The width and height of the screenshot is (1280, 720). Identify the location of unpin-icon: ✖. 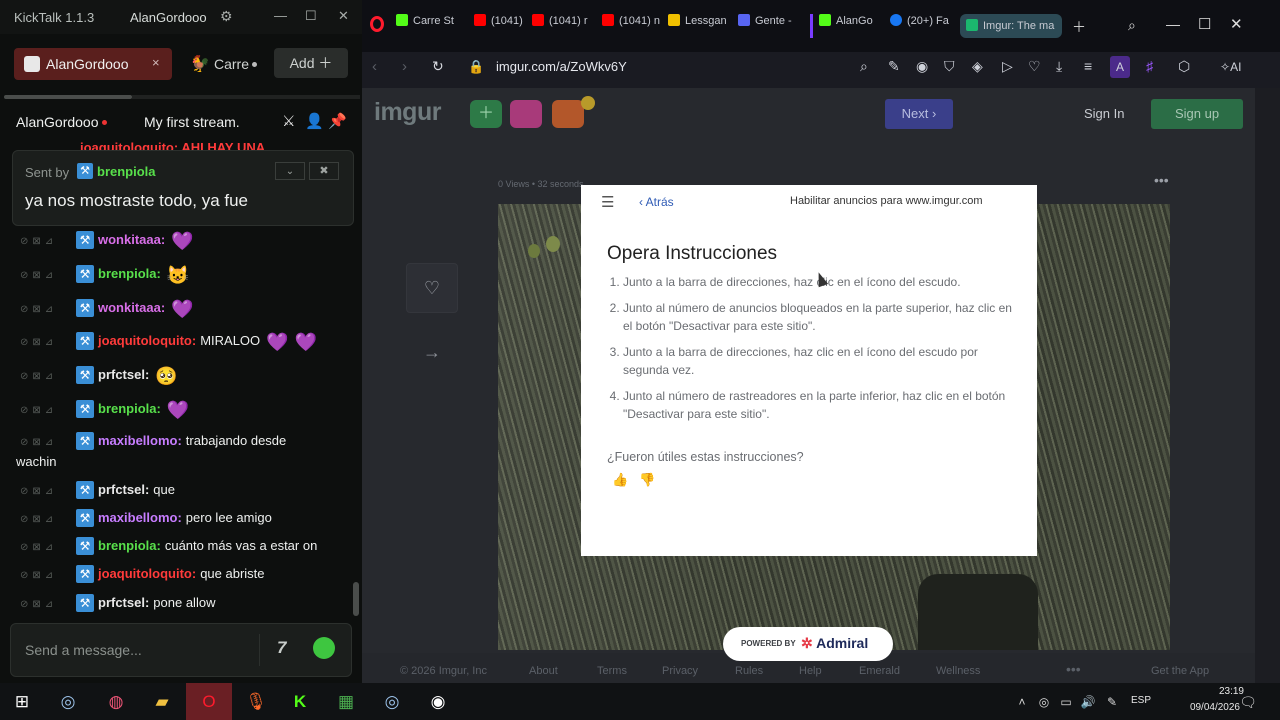
(324, 171).